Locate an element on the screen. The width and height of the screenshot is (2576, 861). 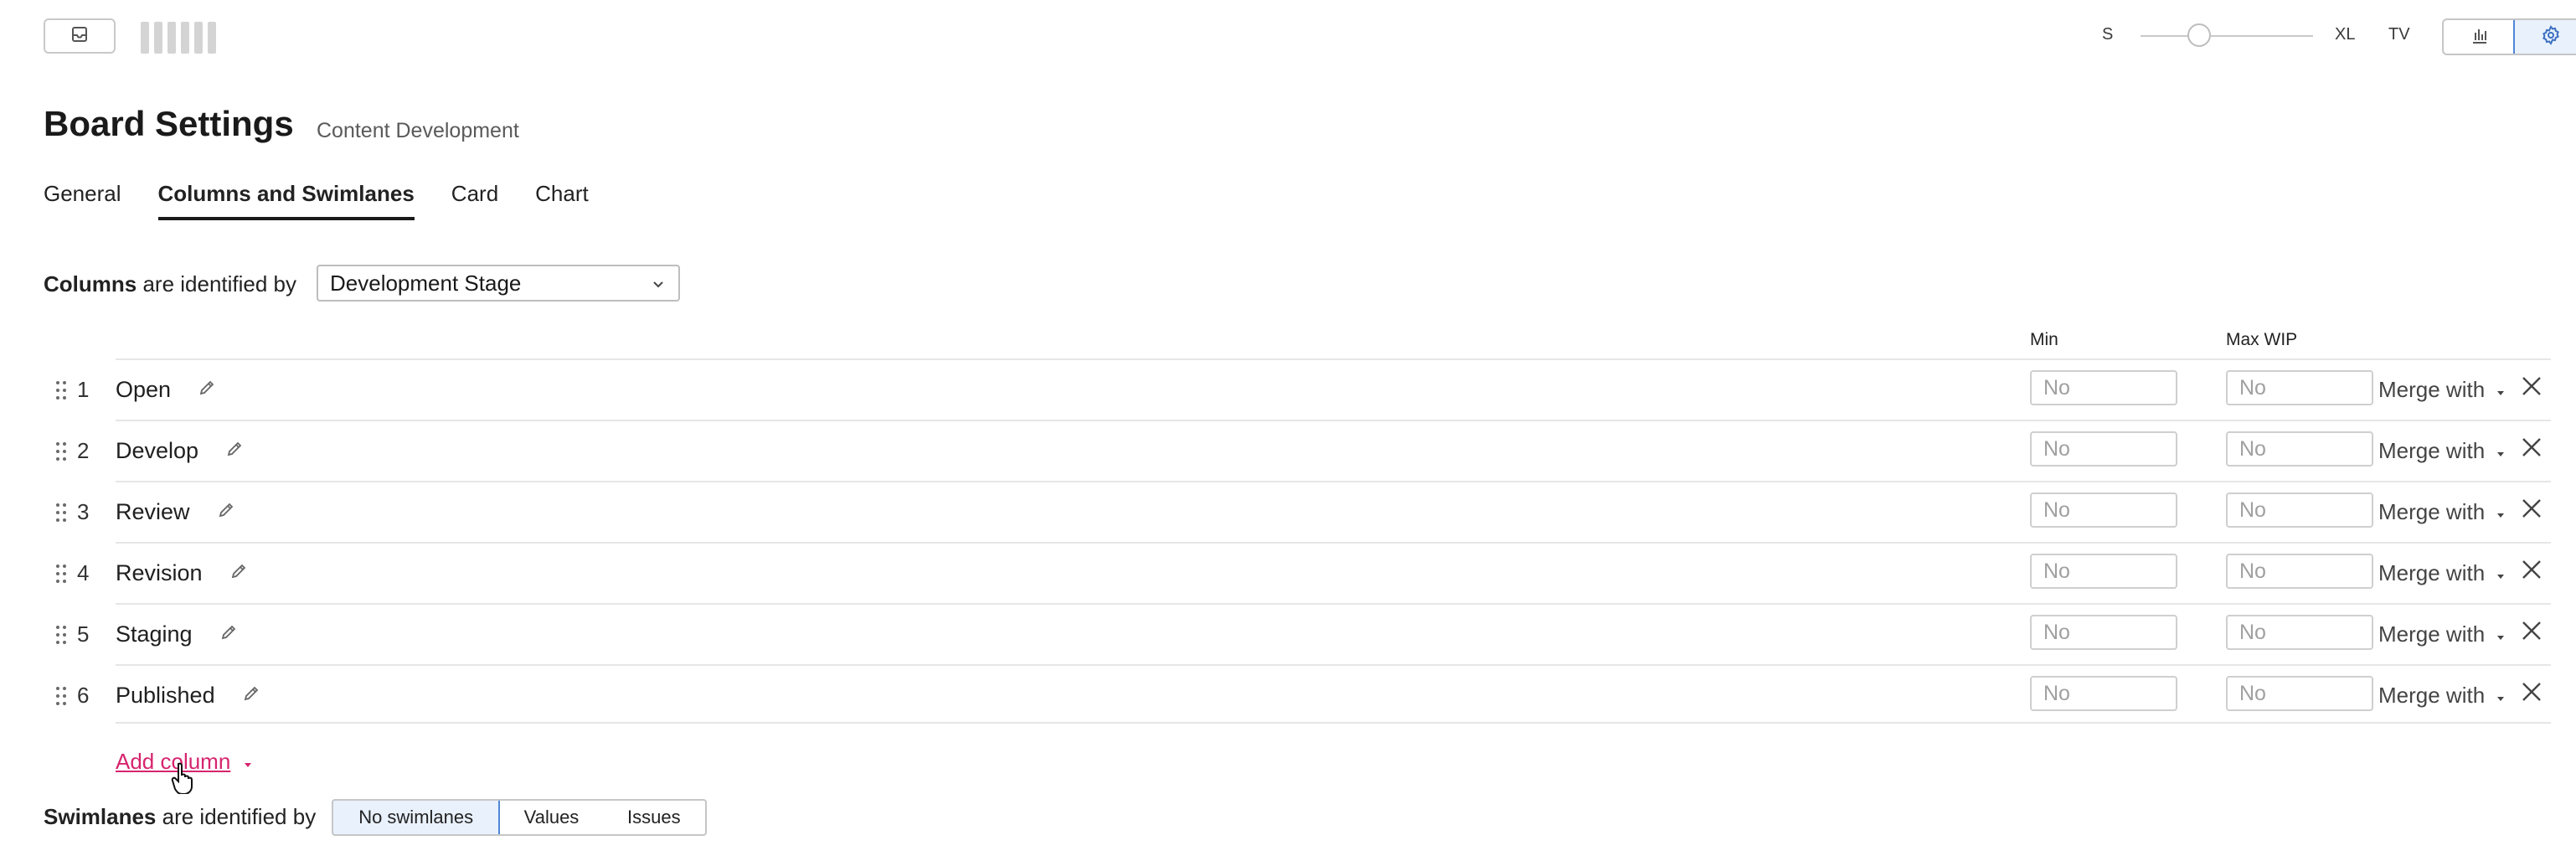
column-name: Revision is located at coordinates (182, 573).